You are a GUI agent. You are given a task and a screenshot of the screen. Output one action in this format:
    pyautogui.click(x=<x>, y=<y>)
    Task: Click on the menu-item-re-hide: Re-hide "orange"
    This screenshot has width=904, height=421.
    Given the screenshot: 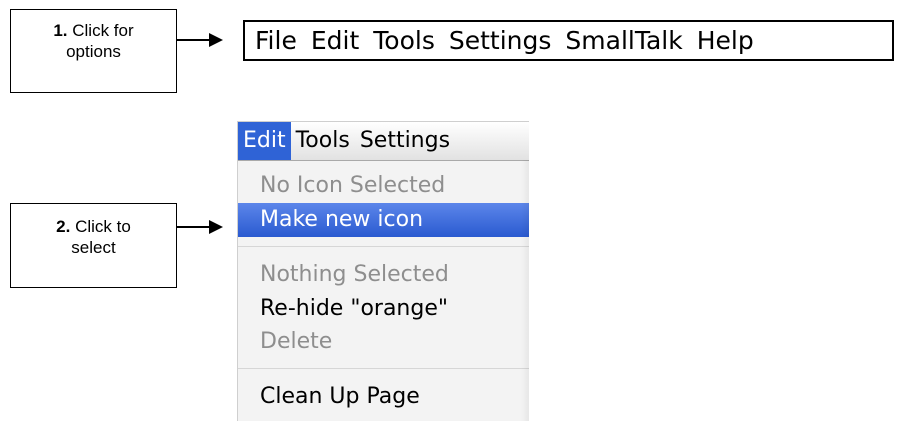 What is the action you would take?
    pyautogui.click(x=383, y=309)
    